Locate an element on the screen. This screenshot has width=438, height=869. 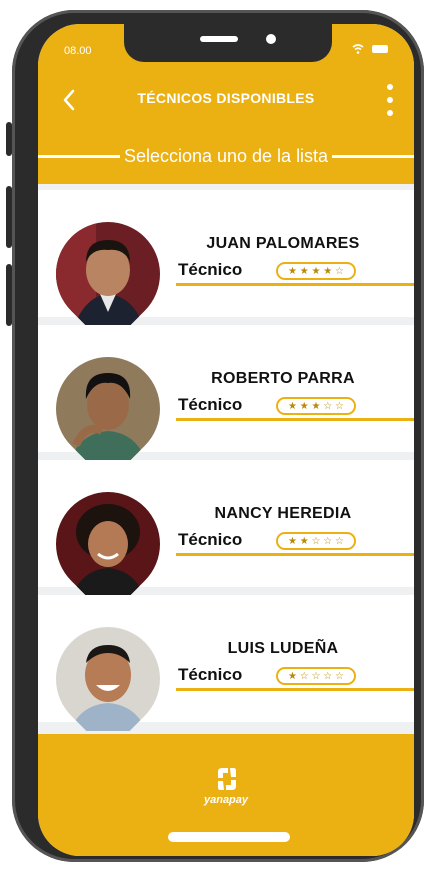
technician-card: LUIS LUDEÑA Técnico ★ ☆ ☆ ☆ ☆ is located at coordinates (226, 663).